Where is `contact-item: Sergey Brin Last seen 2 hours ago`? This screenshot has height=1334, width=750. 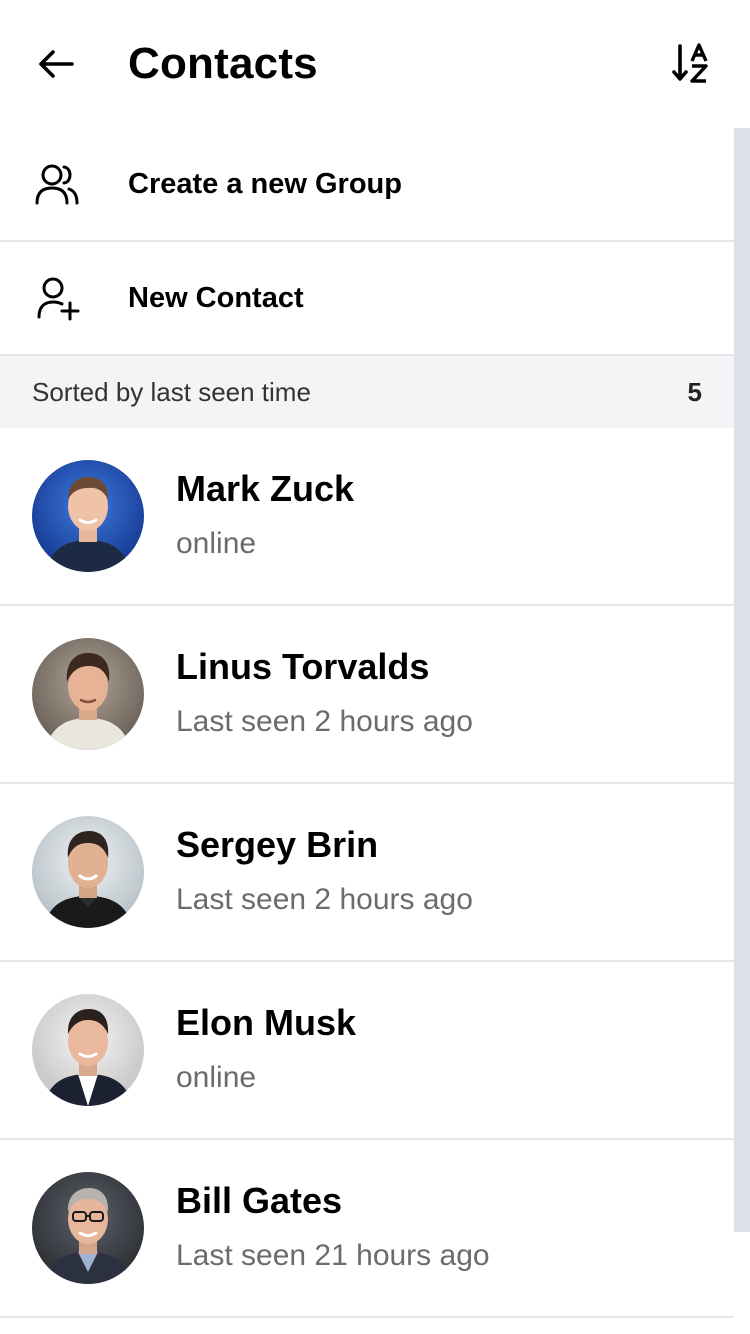 contact-item: Sergey Brin Last seen 2 hours ago is located at coordinates (367, 873).